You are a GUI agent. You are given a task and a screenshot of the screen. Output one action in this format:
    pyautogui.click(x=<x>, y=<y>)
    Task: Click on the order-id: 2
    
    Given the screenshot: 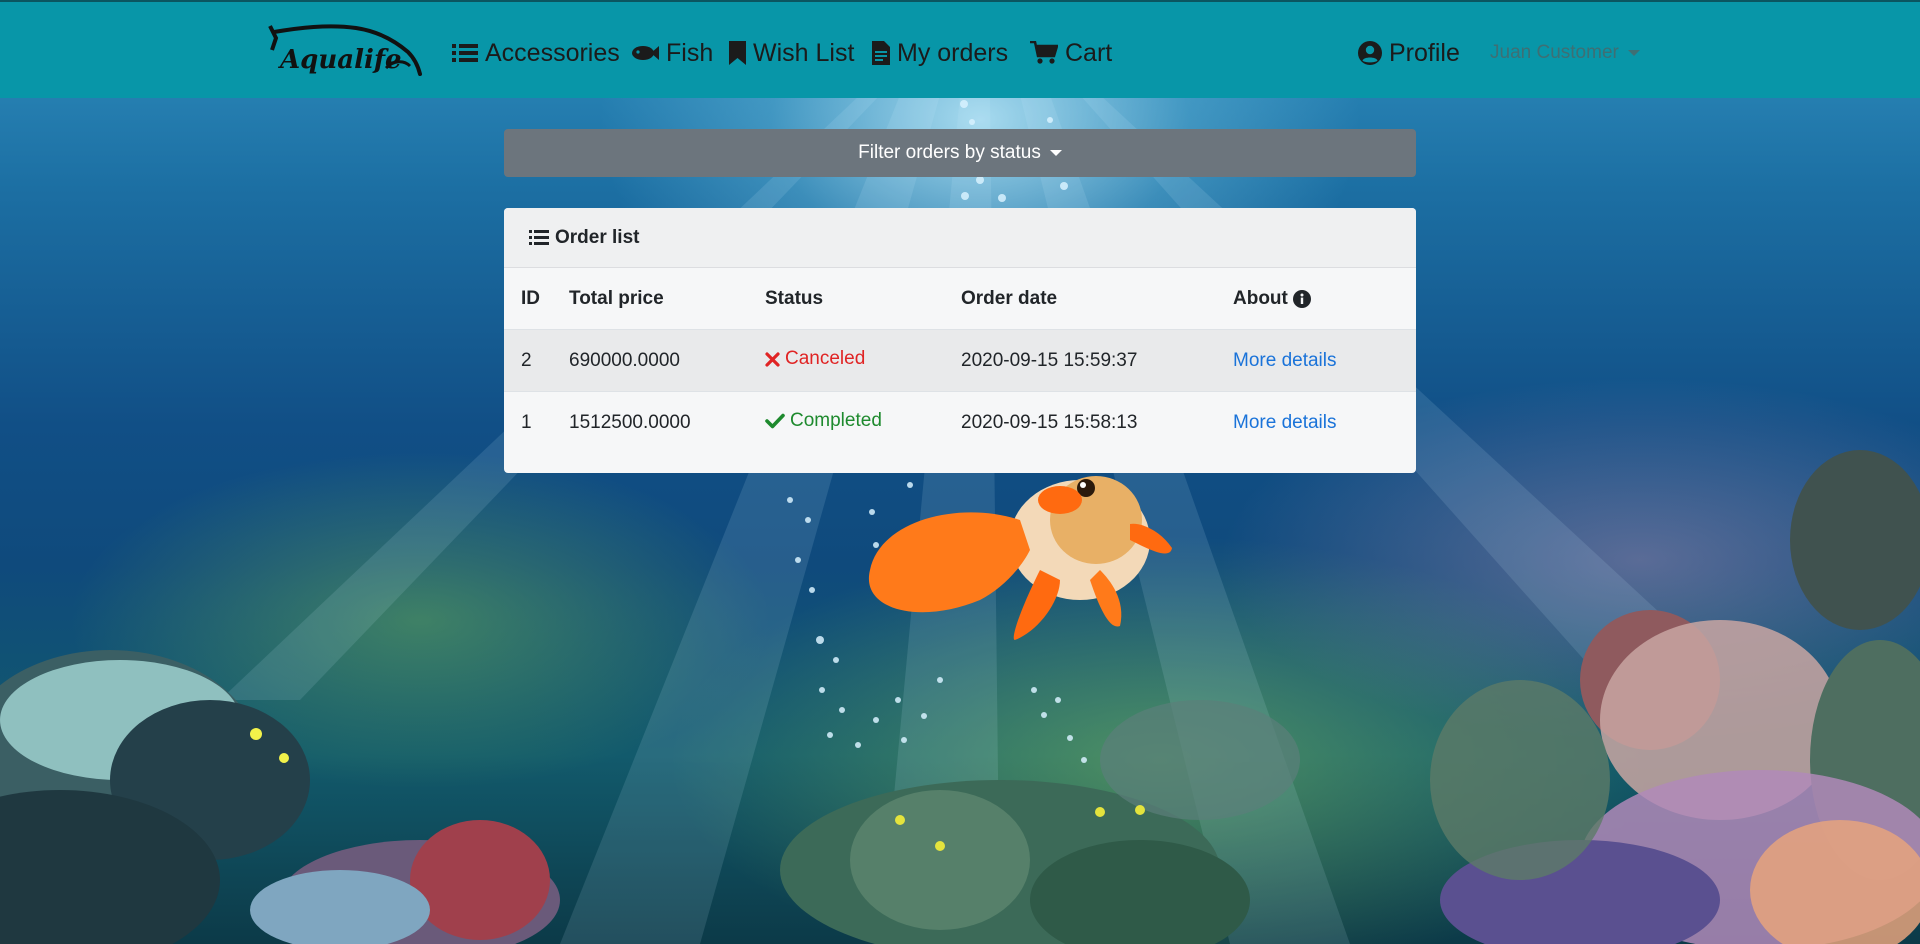 What is the action you would take?
    pyautogui.click(x=536, y=360)
    